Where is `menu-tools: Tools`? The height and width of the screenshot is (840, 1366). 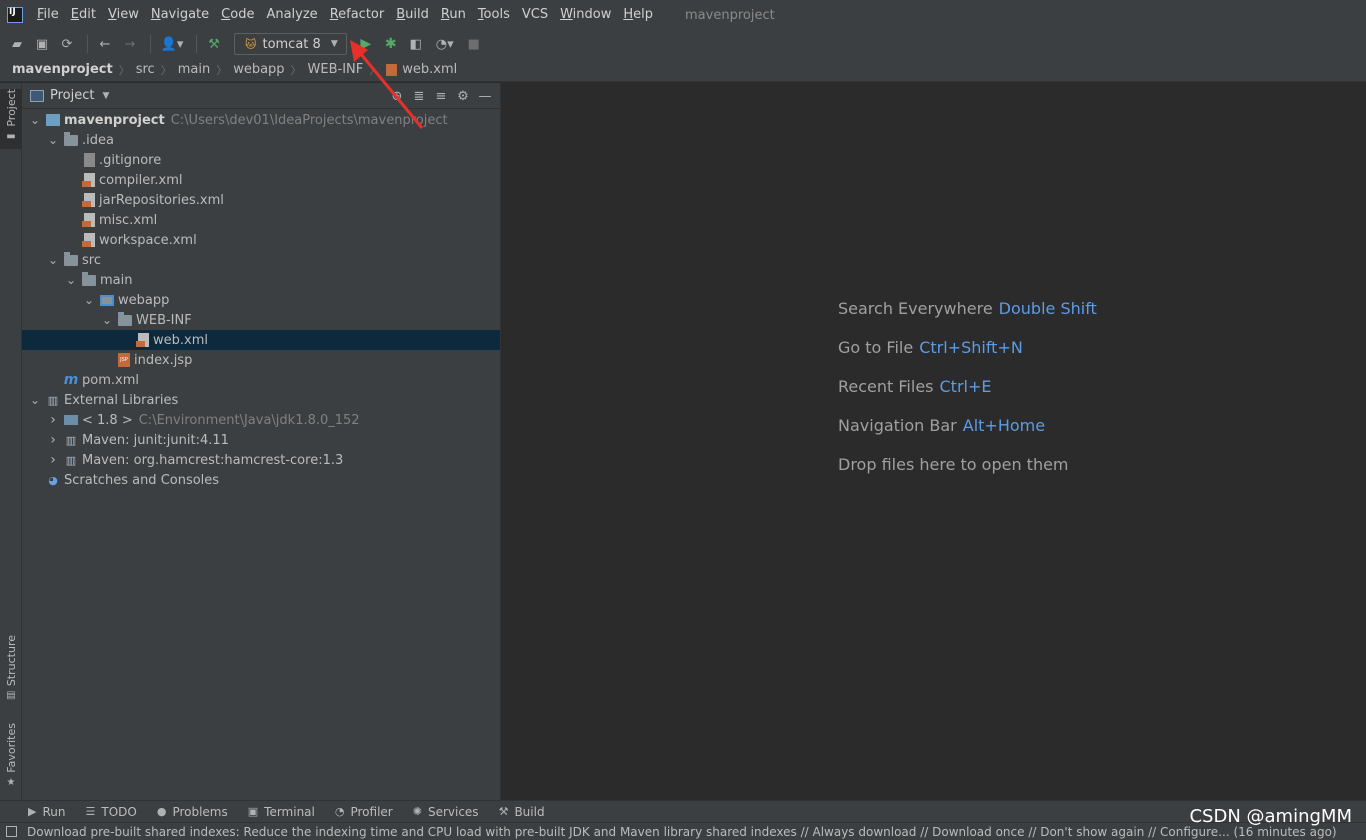 menu-tools: Tools is located at coordinates (494, 15).